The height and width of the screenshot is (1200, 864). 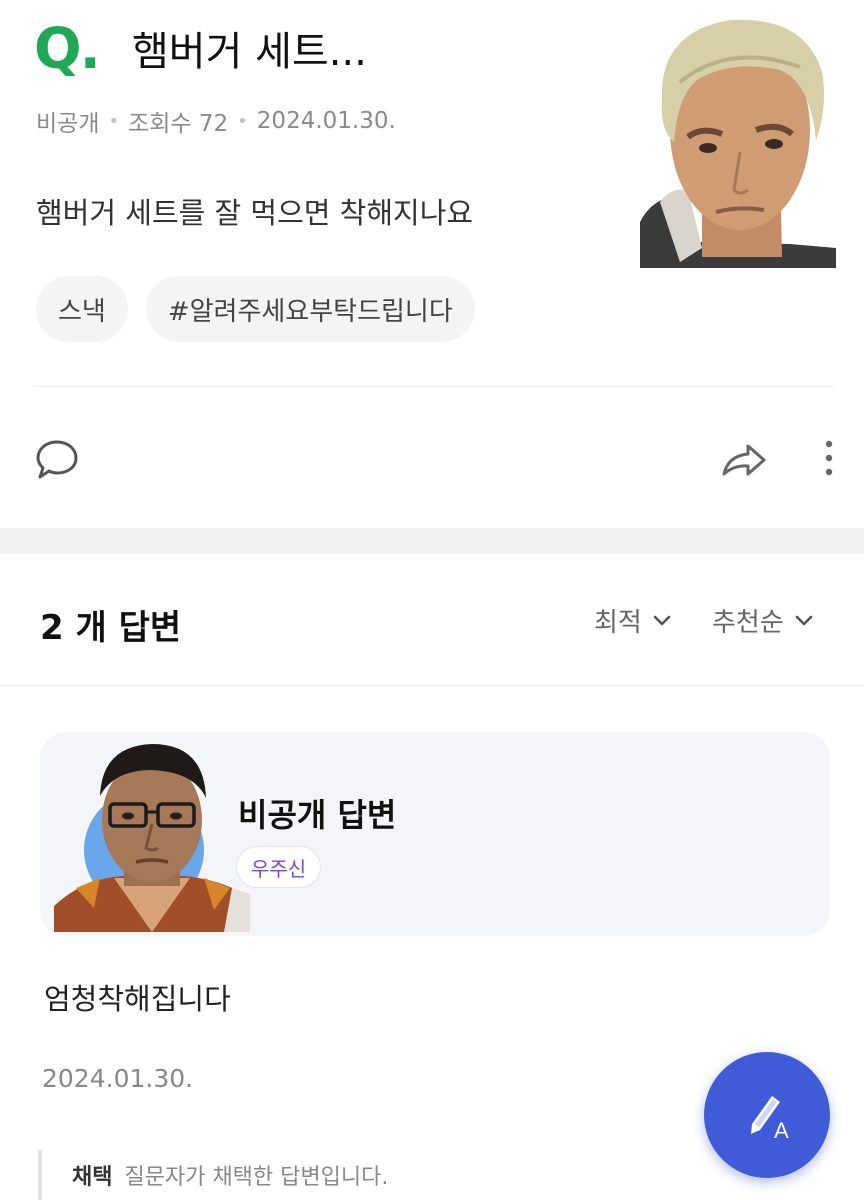 What do you see at coordinates (92, 1177) in the screenshot?
I see `adopted-label: 채택` at bounding box center [92, 1177].